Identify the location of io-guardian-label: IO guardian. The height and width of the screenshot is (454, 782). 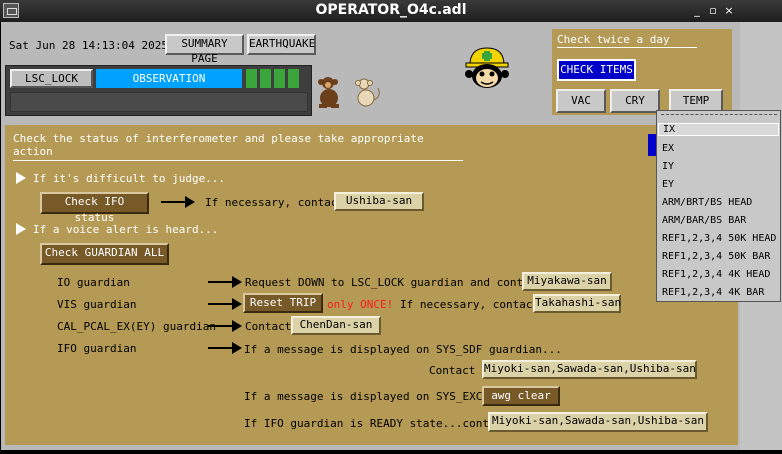
(93, 282).